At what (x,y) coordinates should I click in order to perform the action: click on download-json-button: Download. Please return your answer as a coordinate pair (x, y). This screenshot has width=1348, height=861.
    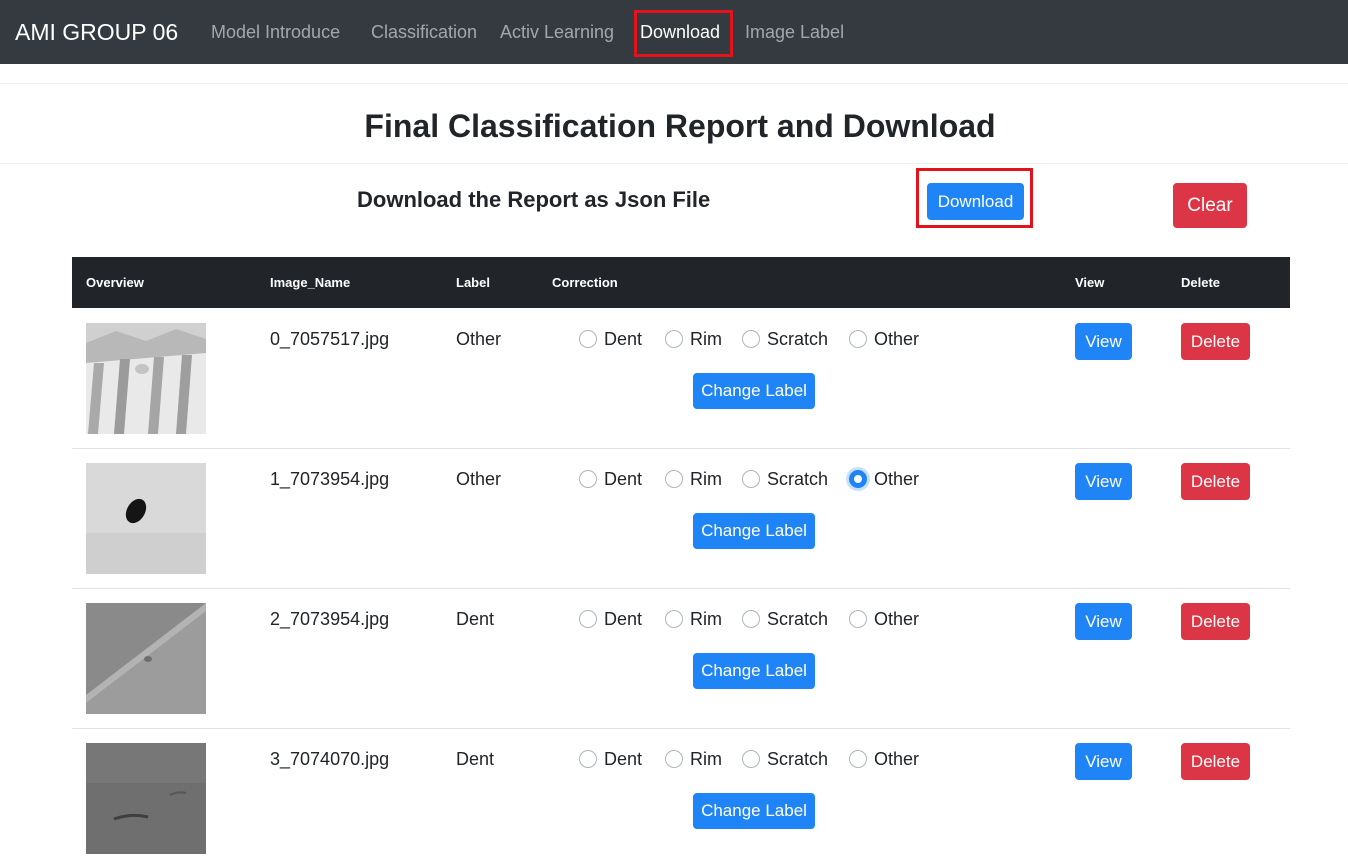
    Looking at the image, I should click on (975, 201).